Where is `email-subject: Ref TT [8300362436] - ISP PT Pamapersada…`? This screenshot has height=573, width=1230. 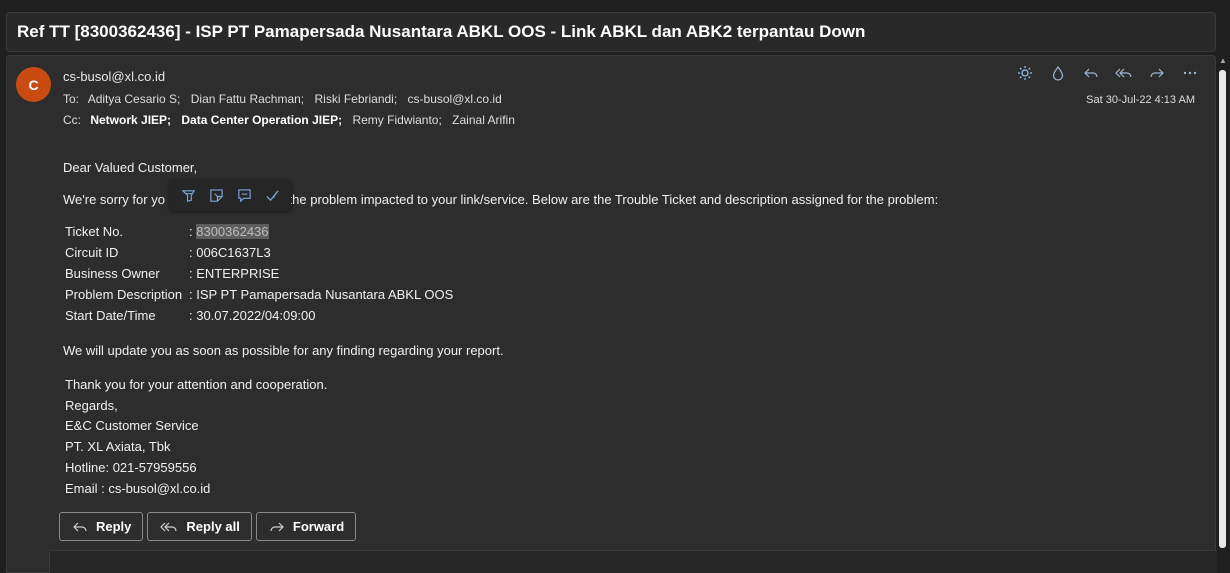
email-subject: Ref TT [8300362436] - ISP PT Pamapersada… is located at coordinates (441, 31).